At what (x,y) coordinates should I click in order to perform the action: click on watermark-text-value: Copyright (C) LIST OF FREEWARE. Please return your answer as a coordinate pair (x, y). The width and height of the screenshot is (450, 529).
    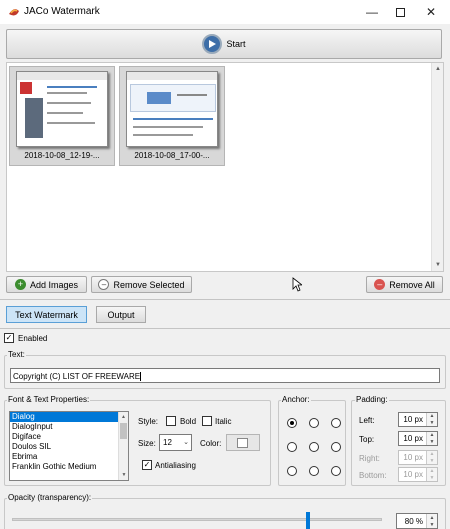
    Looking at the image, I should click on (77, 376).